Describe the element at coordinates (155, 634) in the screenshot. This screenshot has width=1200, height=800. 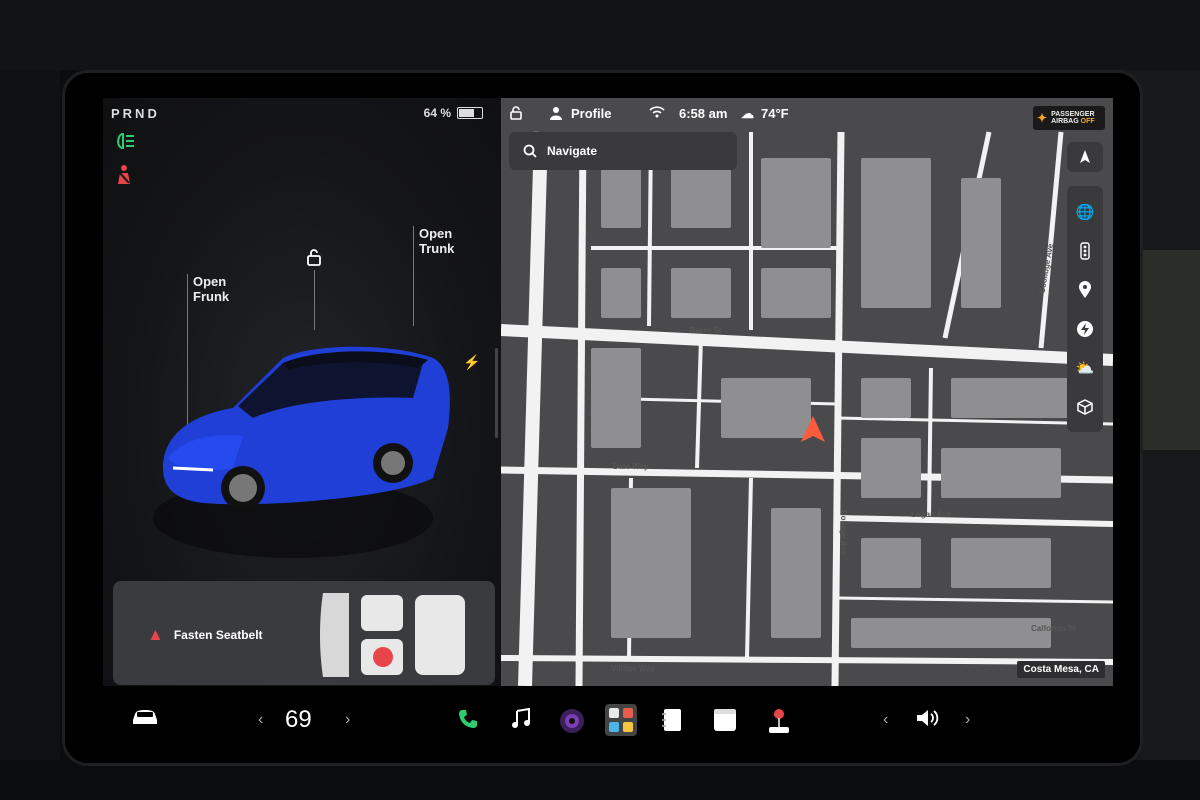
I see `warning-icon: ▲` at that location.